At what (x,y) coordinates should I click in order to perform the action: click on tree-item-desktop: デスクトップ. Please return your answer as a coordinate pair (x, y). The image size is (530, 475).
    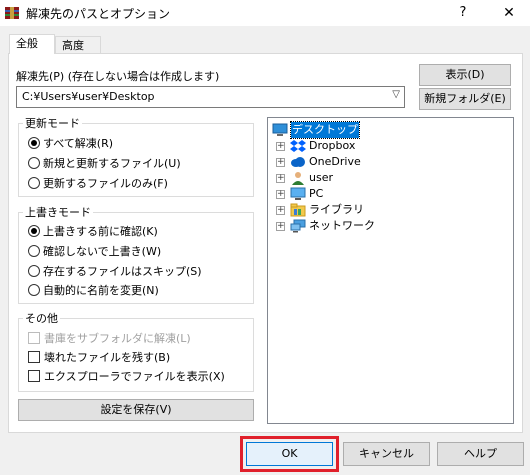
    Looking at the image, I should click on (372, 130).